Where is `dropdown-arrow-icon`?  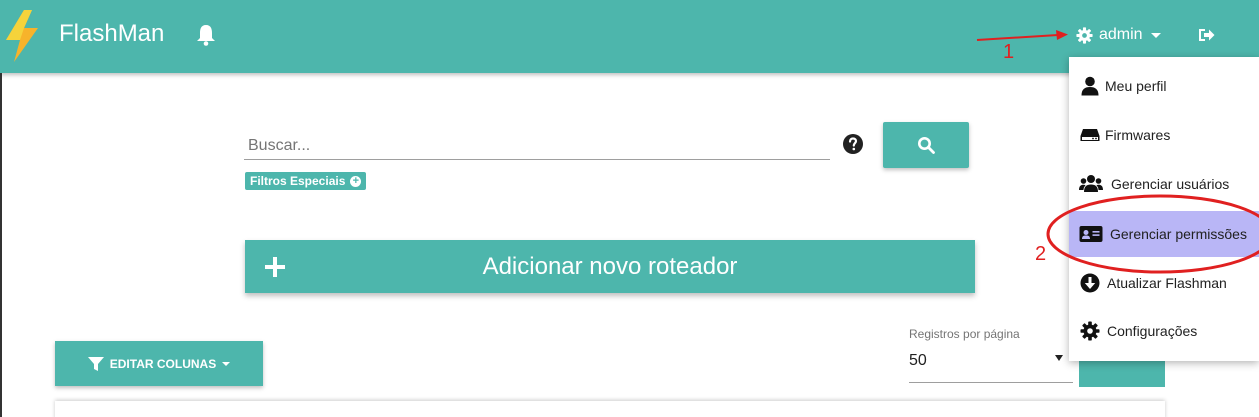 dropdown-arrow-icon is located at coordinates (1059, 358).